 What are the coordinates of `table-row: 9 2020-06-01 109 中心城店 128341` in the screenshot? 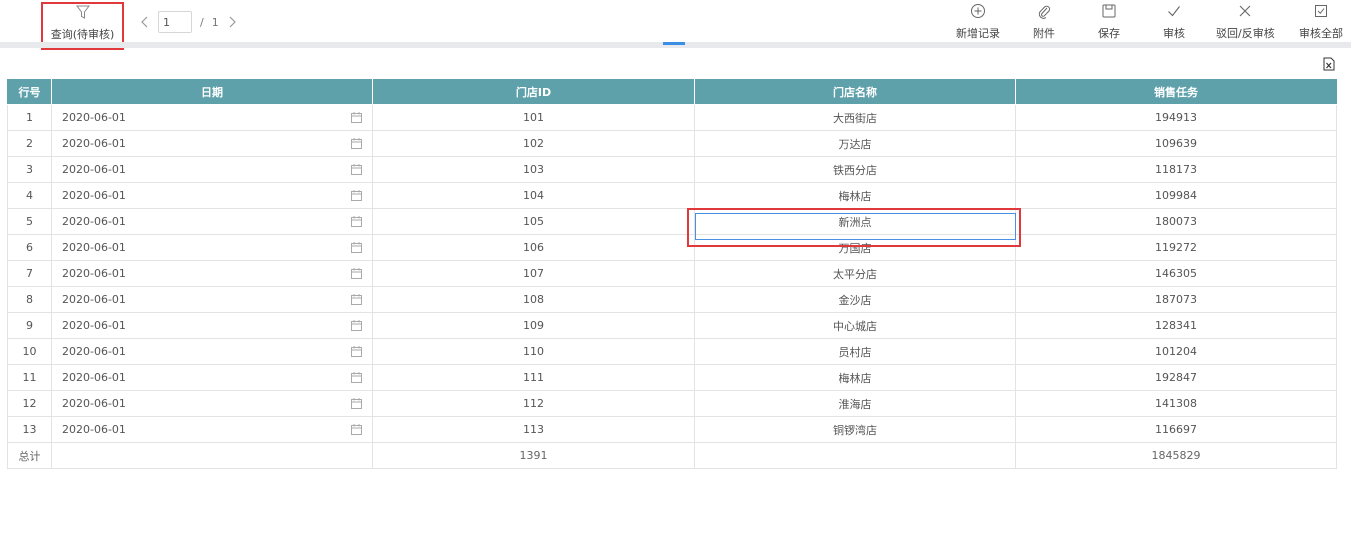 It's located at (672, 325).